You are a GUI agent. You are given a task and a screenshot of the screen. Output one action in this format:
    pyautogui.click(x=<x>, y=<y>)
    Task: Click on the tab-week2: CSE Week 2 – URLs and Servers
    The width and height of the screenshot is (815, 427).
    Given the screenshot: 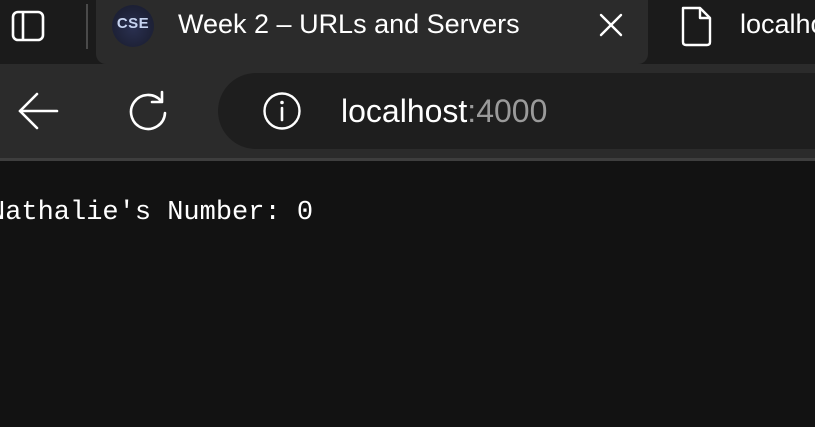 What is the action you would take?
    pyautogui.click(x=372, y=32)
    